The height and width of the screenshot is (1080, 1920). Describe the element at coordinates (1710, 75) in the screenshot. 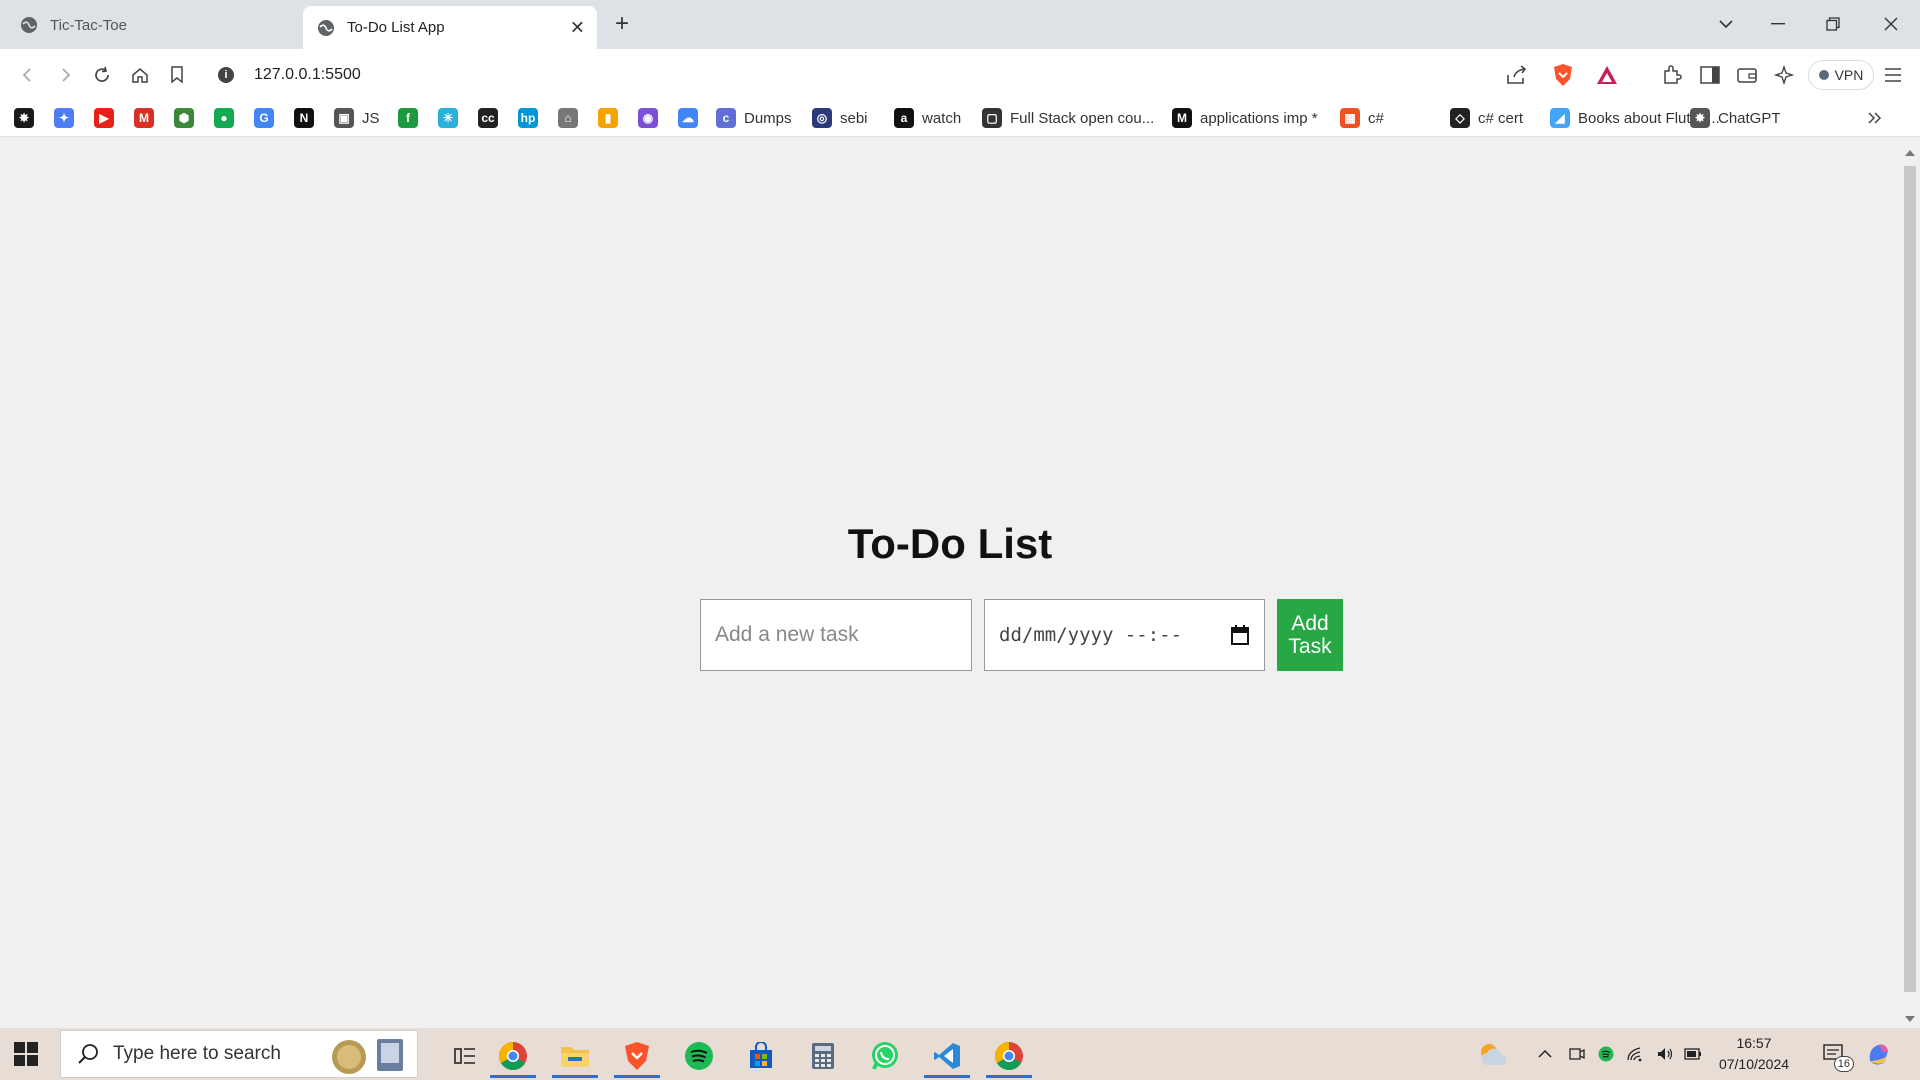

I see `sidebar-icon` at that location.